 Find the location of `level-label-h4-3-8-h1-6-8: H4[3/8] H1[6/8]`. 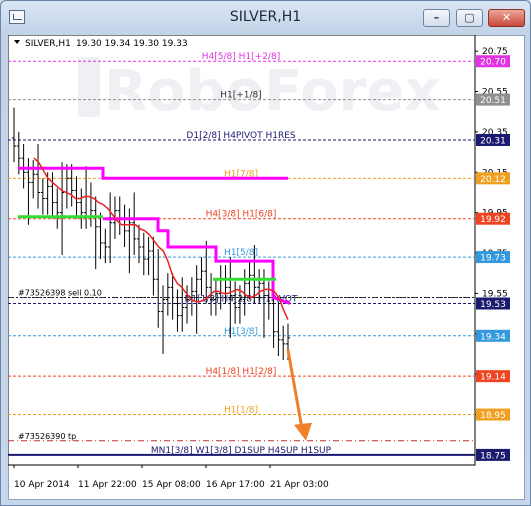

level-label-h4-3-8-h1-6-8: H4[3/8] H1[6/8] is located at coordinates (241, 215).